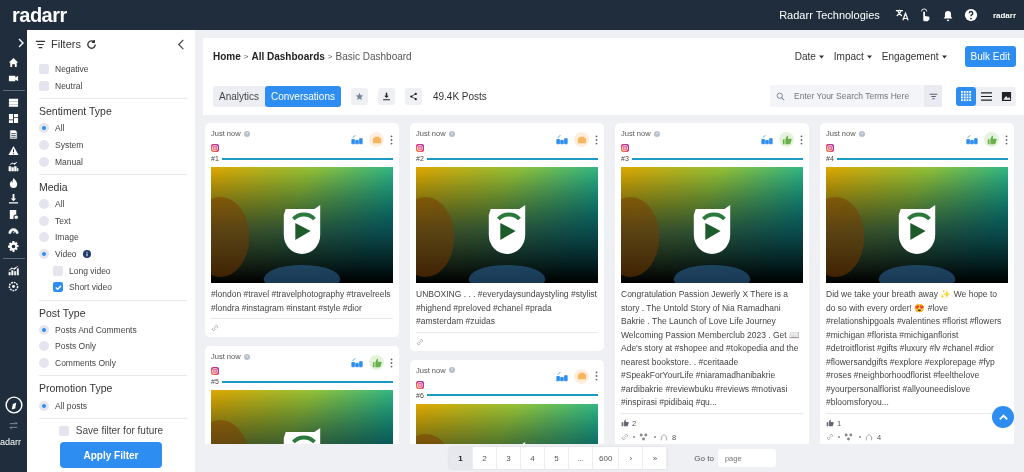 This screenshot has width=1024, height=472. What do you see at coordinates (509, 458) in the screenshot?
I see `page-button: 3` at bounding box center [509, 458].